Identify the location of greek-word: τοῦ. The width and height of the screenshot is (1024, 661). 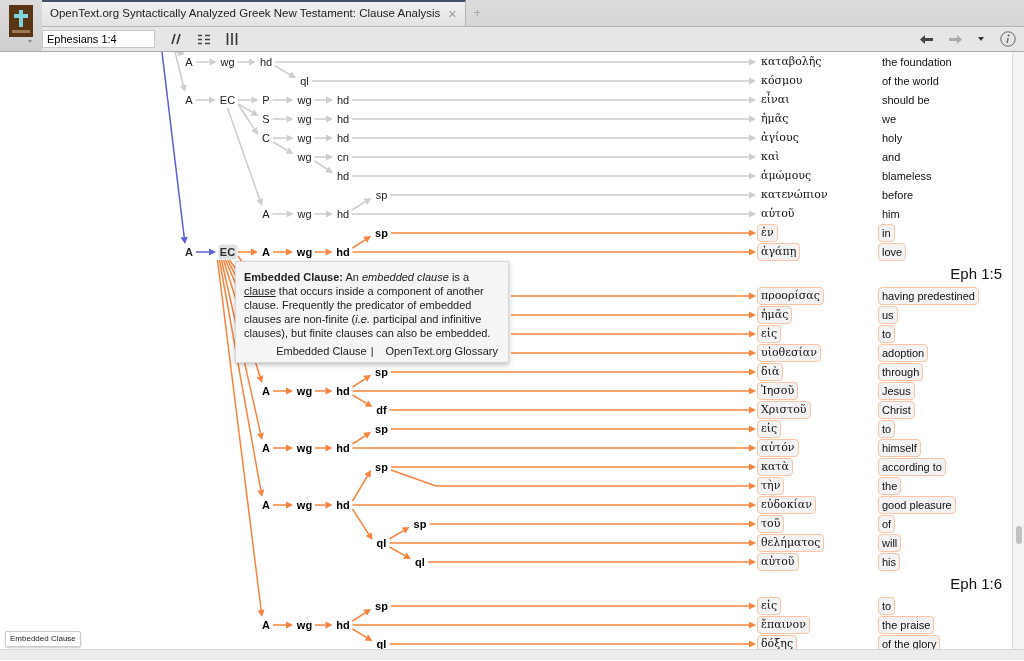
(771, 524).